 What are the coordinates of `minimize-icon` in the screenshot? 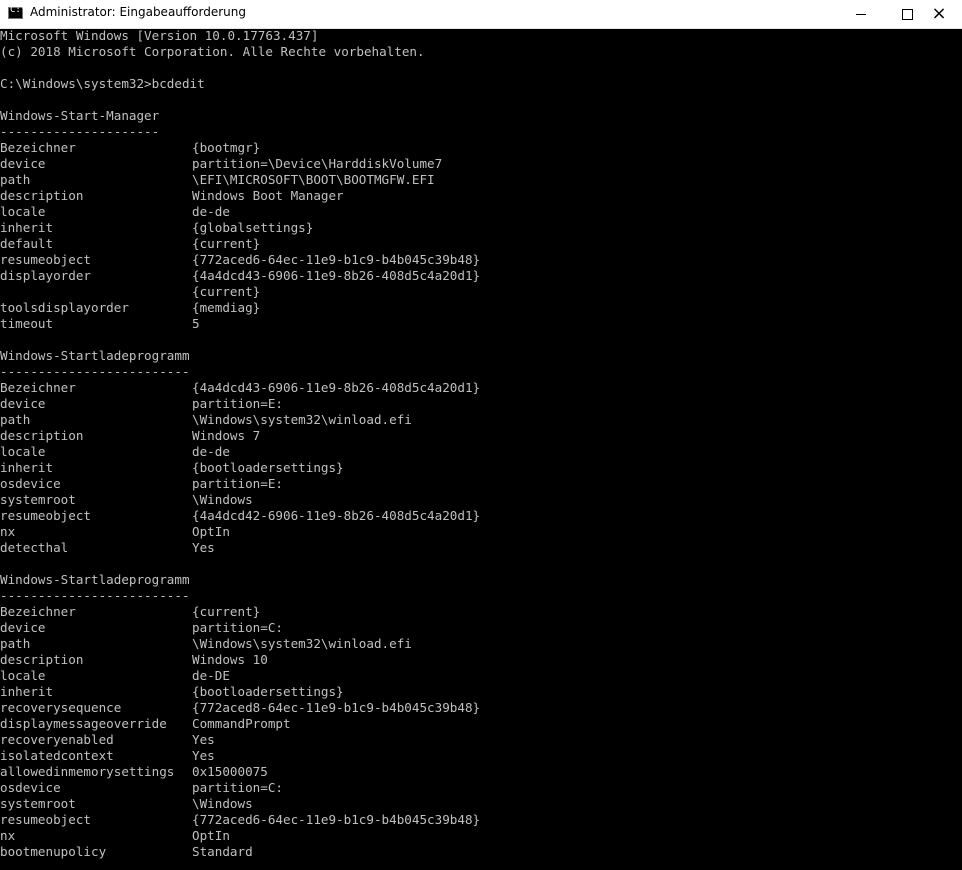 It's located at (861, 14).